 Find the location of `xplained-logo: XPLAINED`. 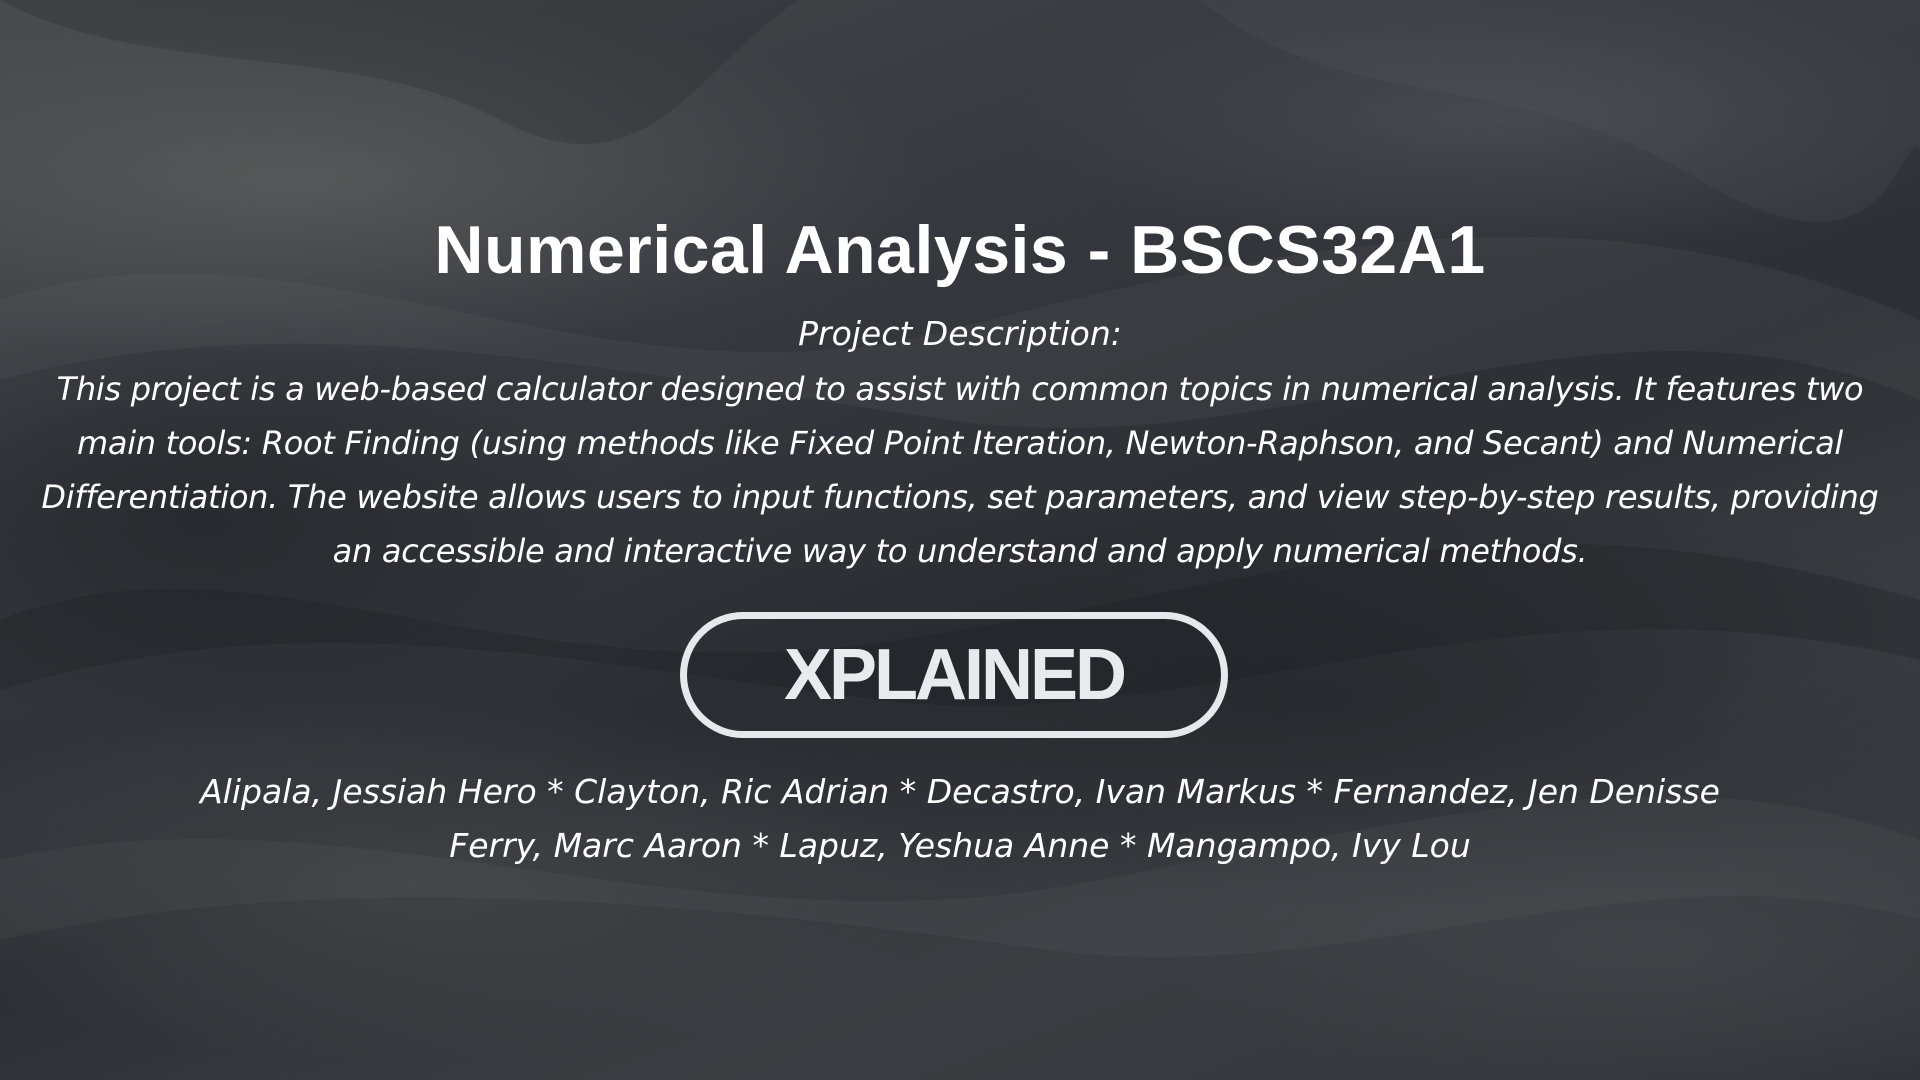

xplained-logo: XPLAINED is located at coordinates (954, 675).